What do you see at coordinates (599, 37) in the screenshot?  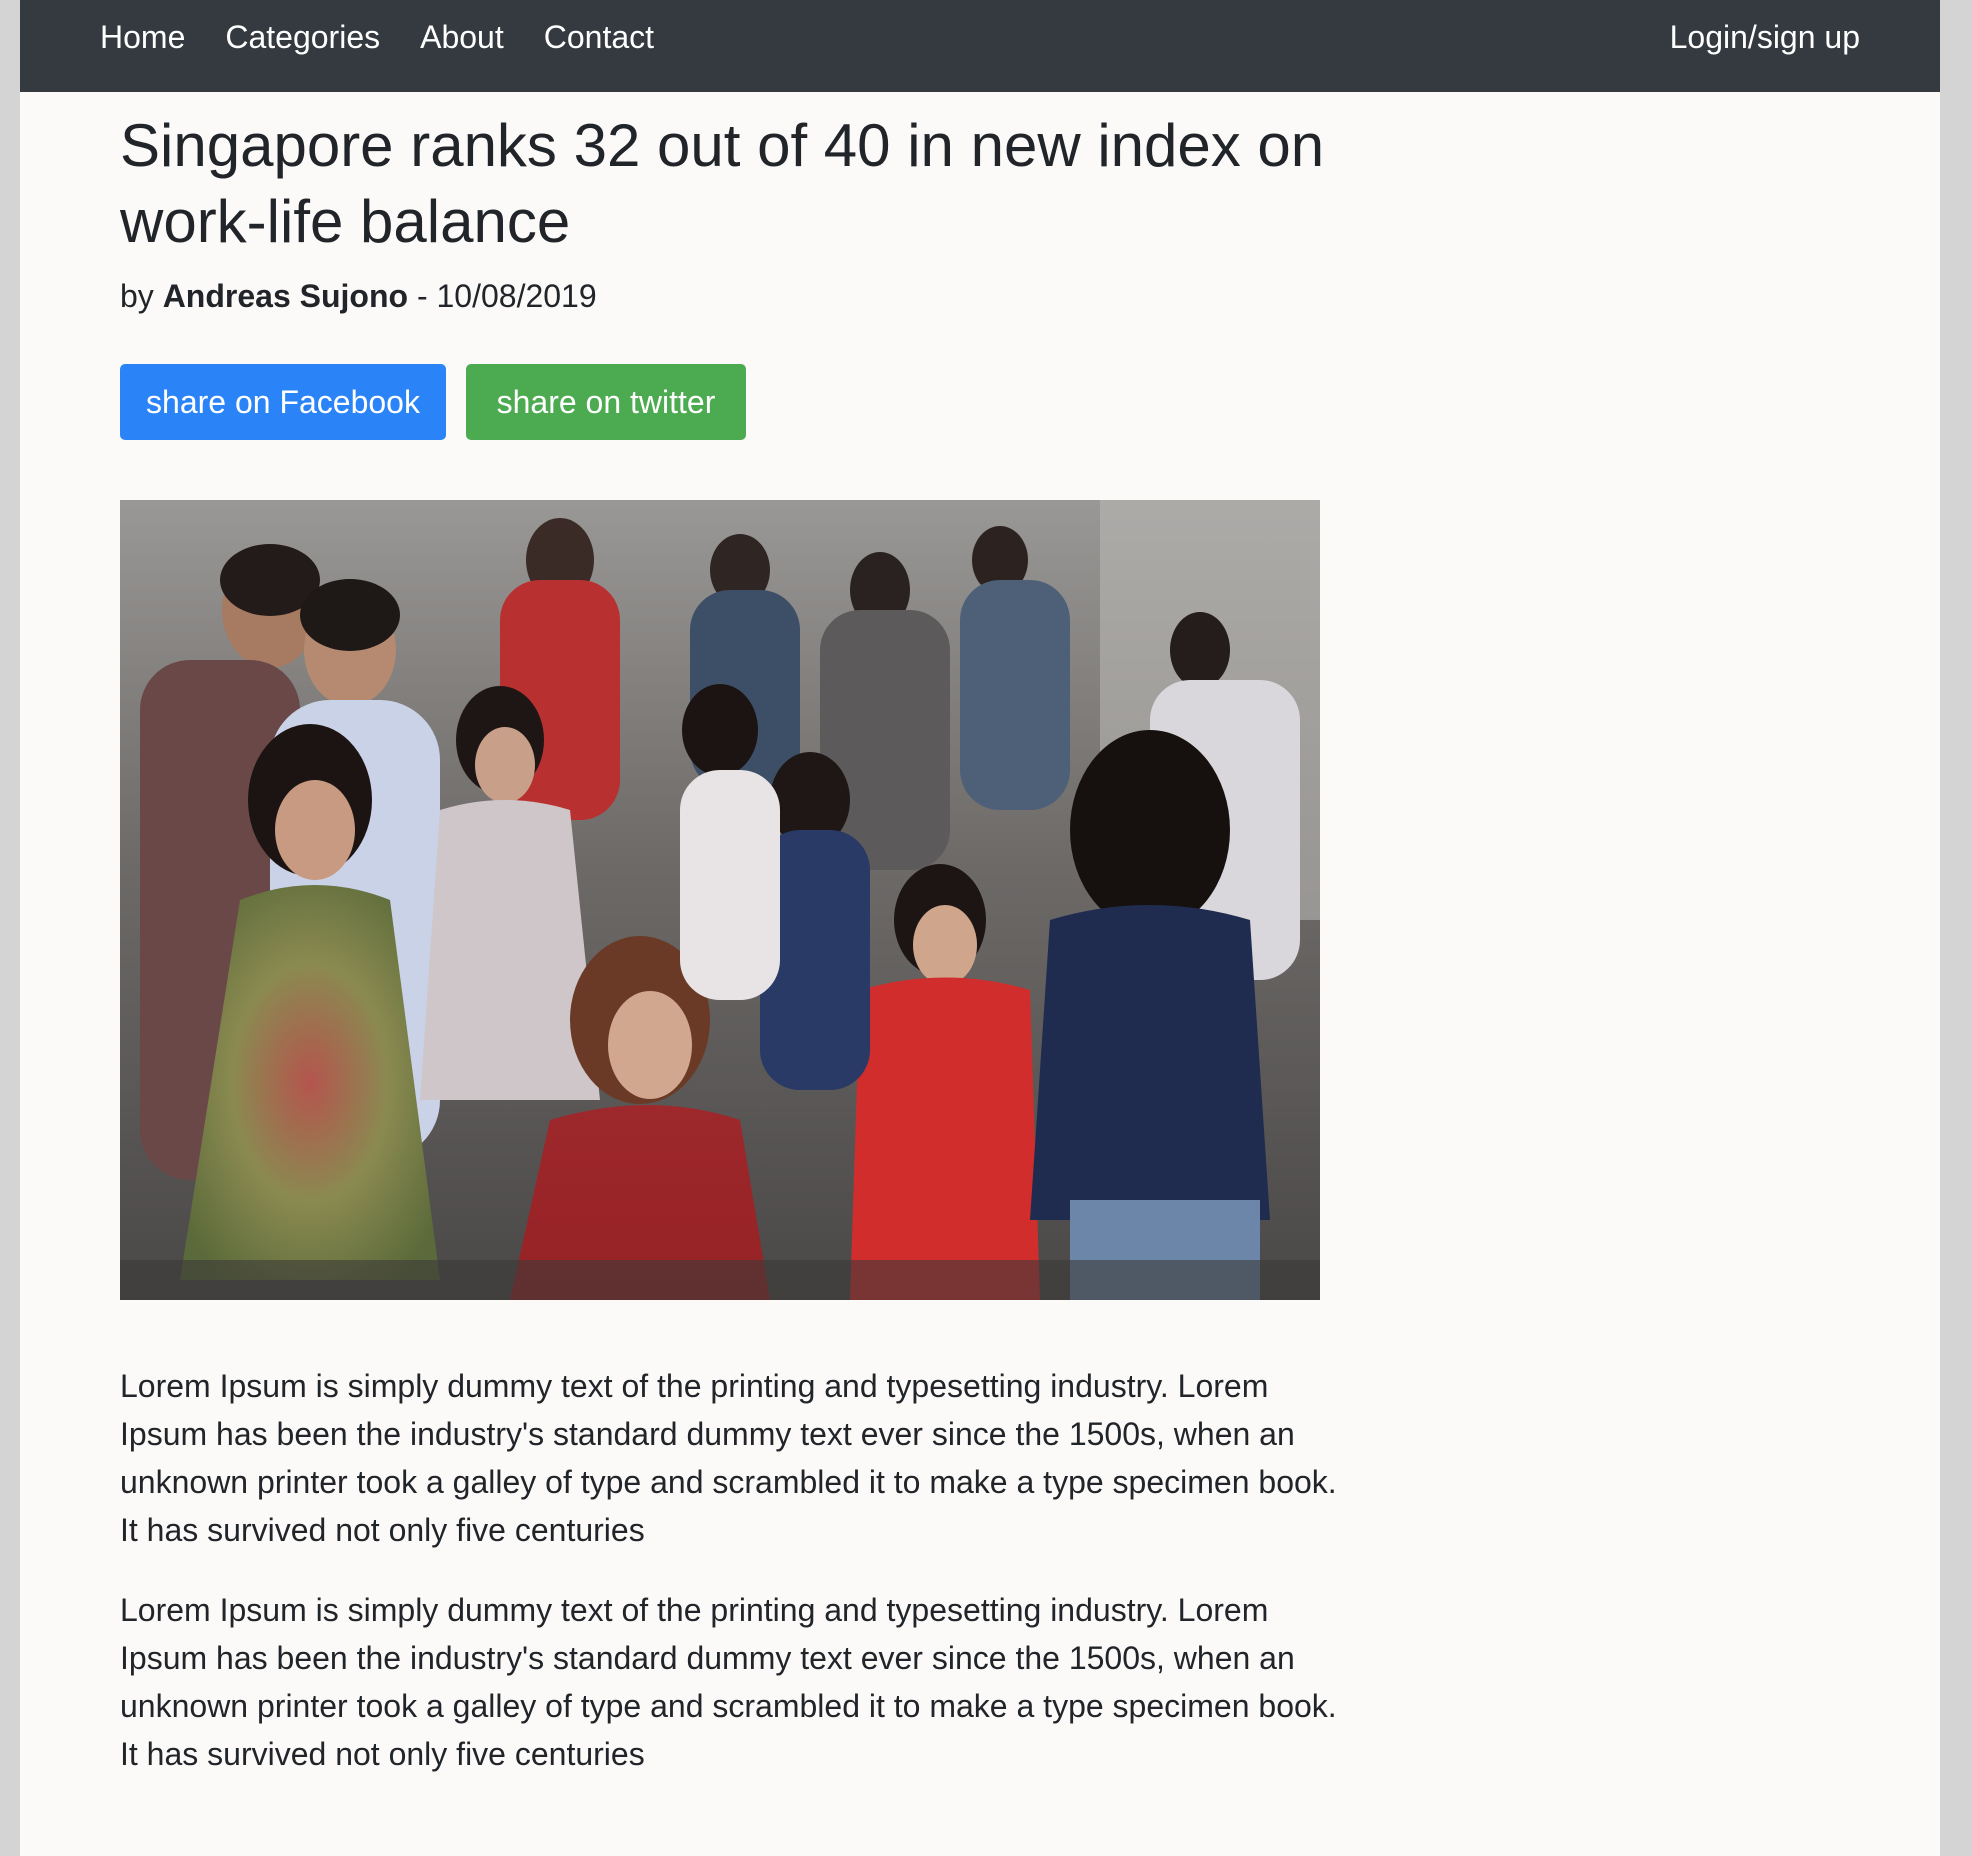 I see `nav-contact-link: Contact` at bounding box center [599, 37].